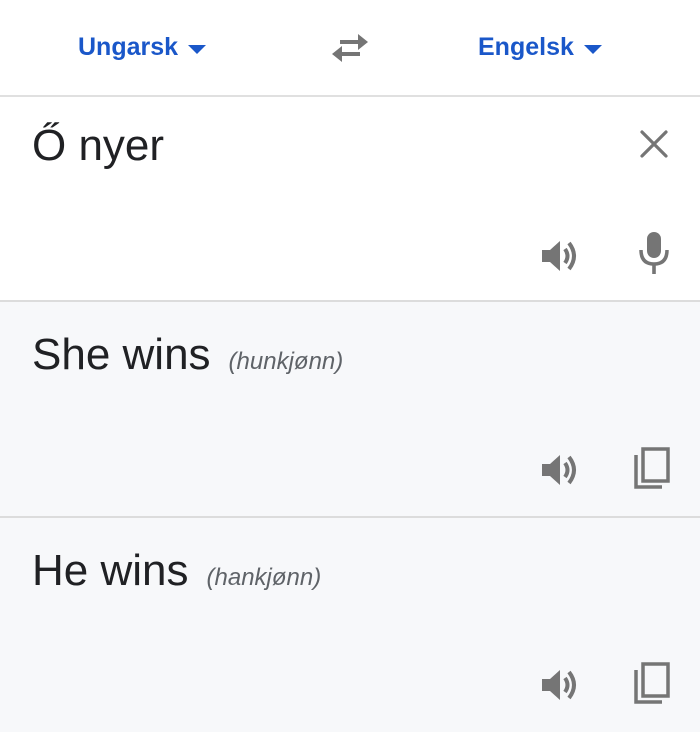  Describe the element at coordinates (98, 146) in the screenshot. I see `source-text: Ő nyer` at that location.